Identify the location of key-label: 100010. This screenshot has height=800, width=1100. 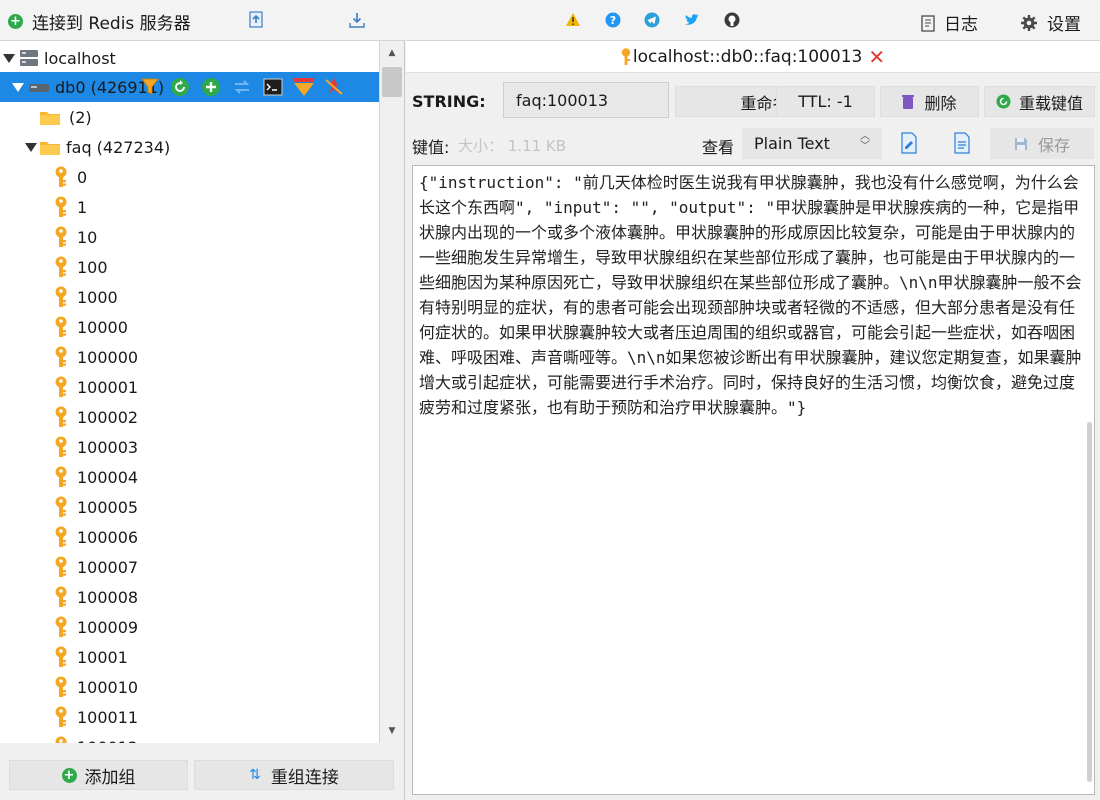
(108, 687).